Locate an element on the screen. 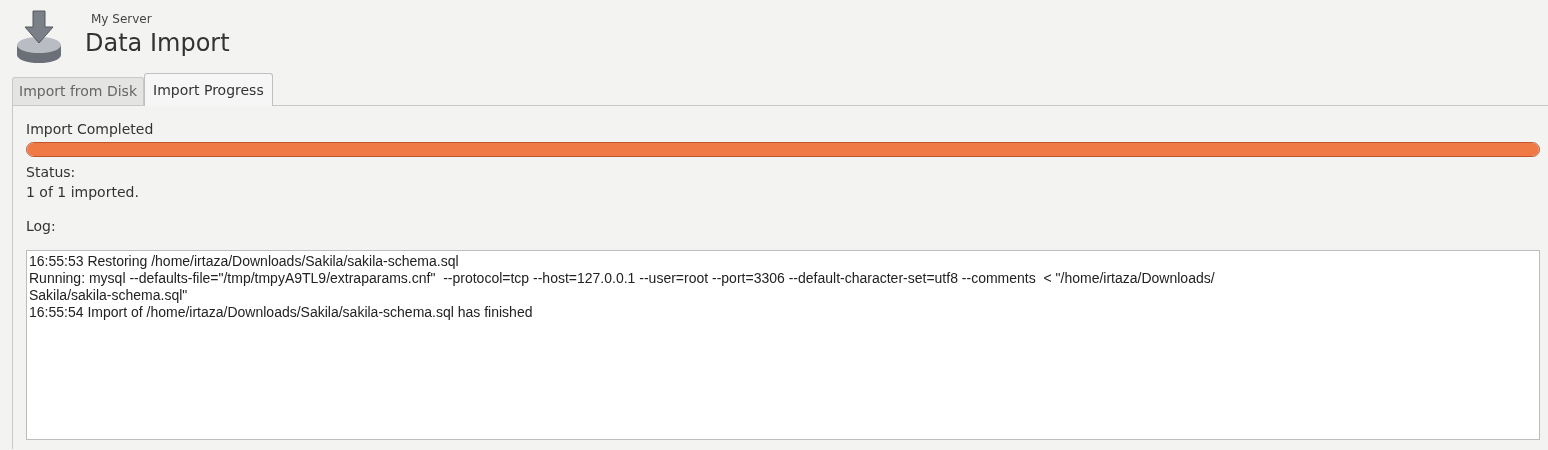 This screenshot has width=1548, height=450. progress-label: Import Completed is located at coordinates (90, 129).